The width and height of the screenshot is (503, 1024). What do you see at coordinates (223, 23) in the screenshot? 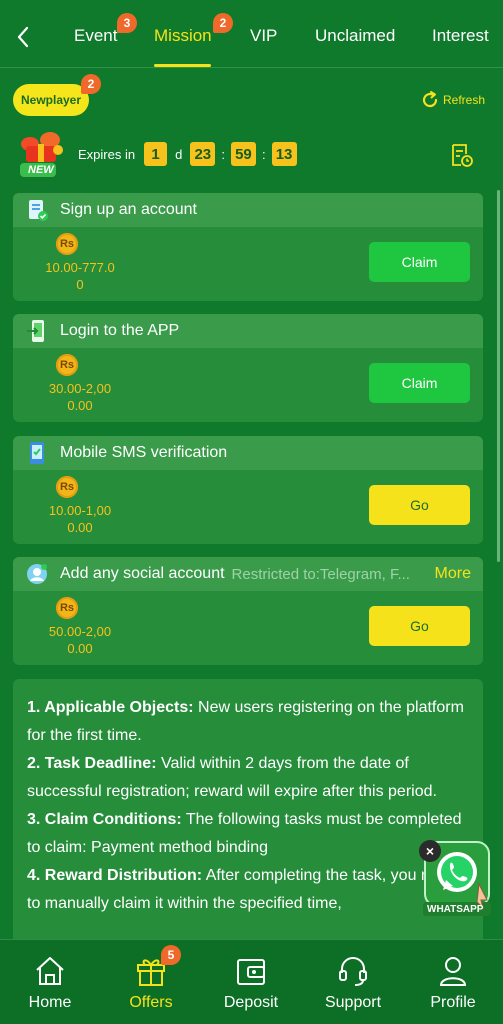
I see `tab-mission-badge: 2` at bounding box center [223, 23].